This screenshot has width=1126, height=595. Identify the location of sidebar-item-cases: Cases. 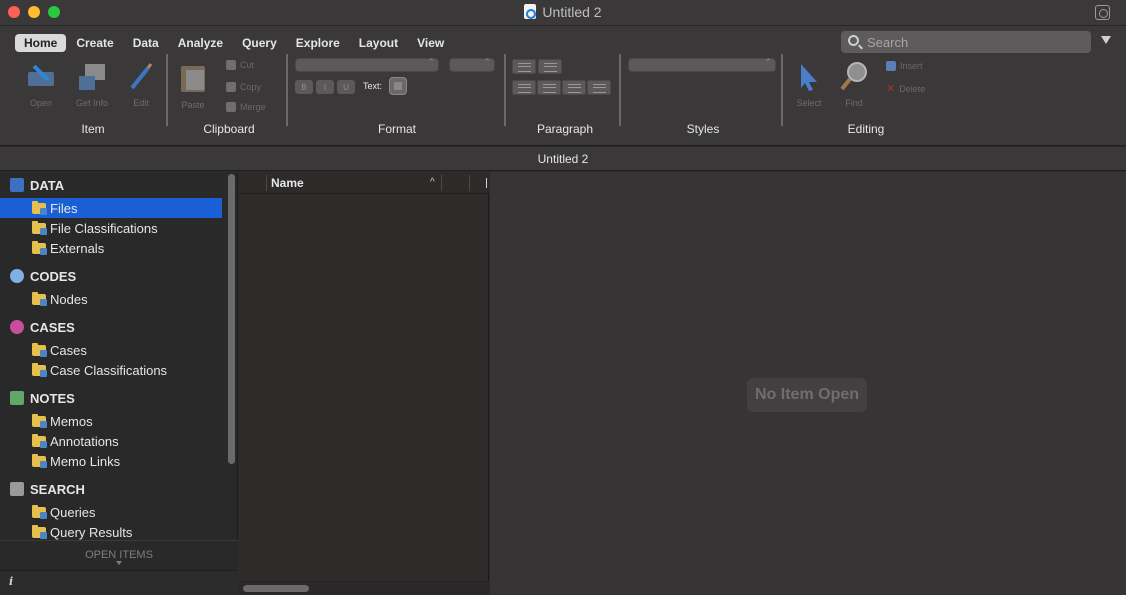
(111, 350).